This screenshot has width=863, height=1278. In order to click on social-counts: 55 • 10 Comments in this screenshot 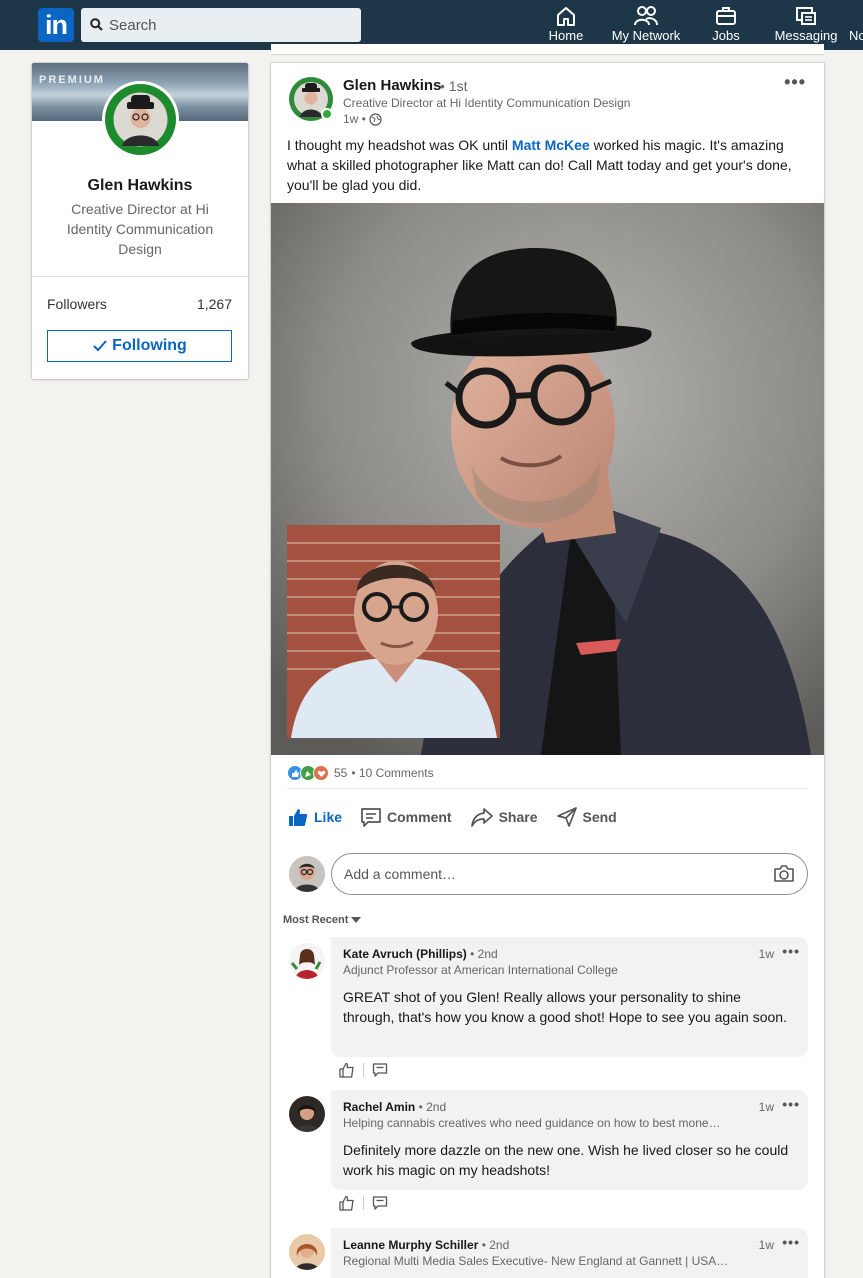, I will do `click(360, 773)`.